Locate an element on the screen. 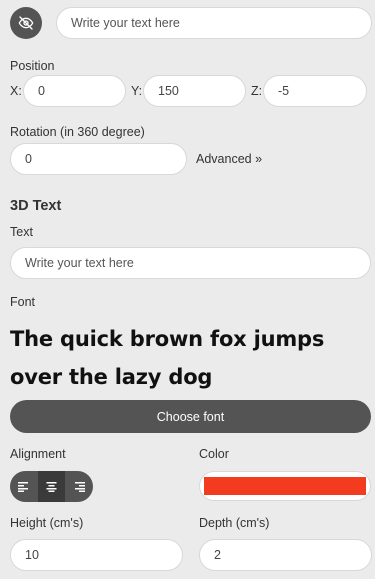  align-left-button is located at coordinates (24, 486).